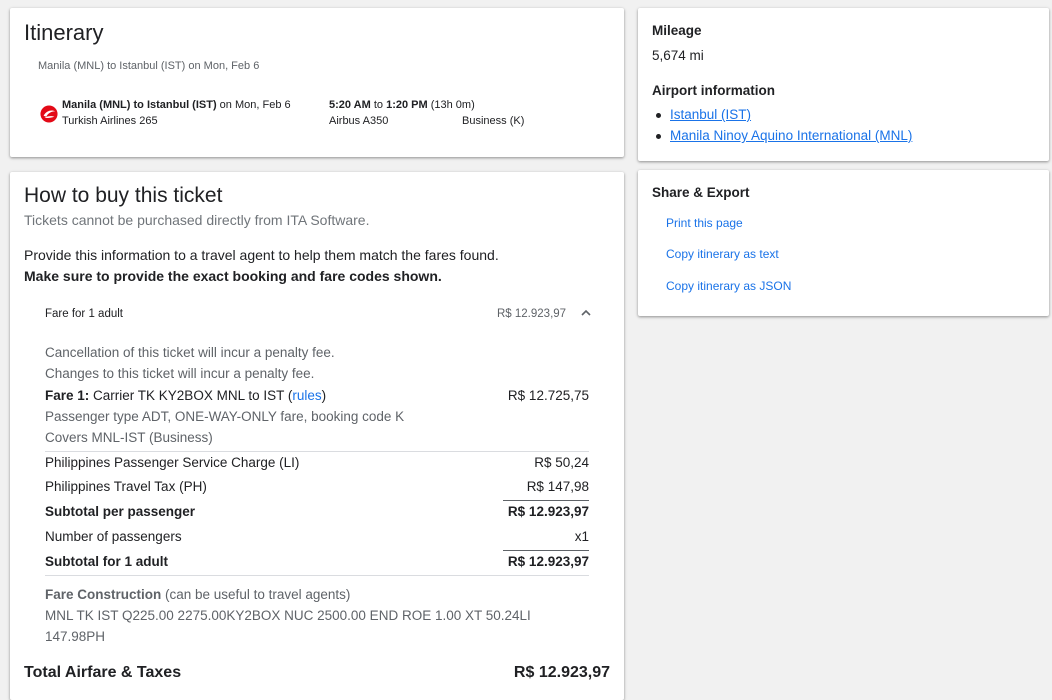 The width and height of the screenshot is (1052, 700). I want to click on copy-text-link: Copy itinerary as text, so click(722, 254).